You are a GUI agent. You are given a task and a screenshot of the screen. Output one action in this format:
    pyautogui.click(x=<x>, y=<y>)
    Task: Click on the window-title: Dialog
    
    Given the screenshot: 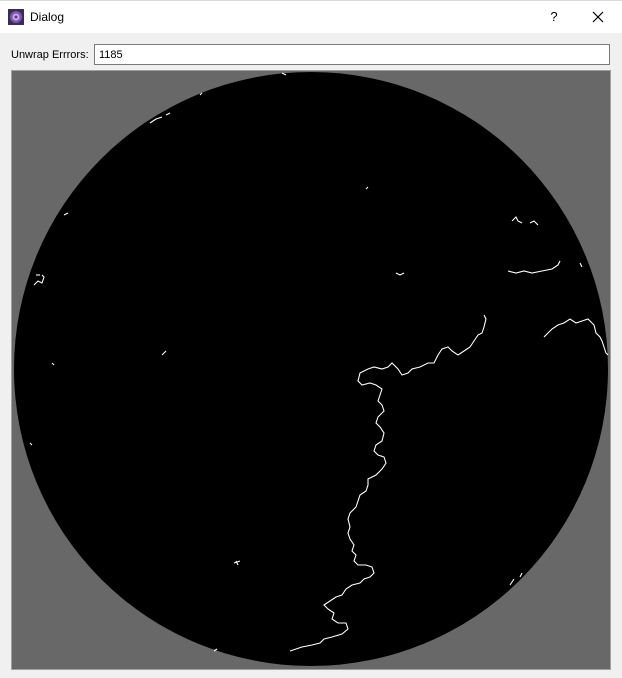 What is the action you would take?
    pyautogui.click(x=47, y=17)
    